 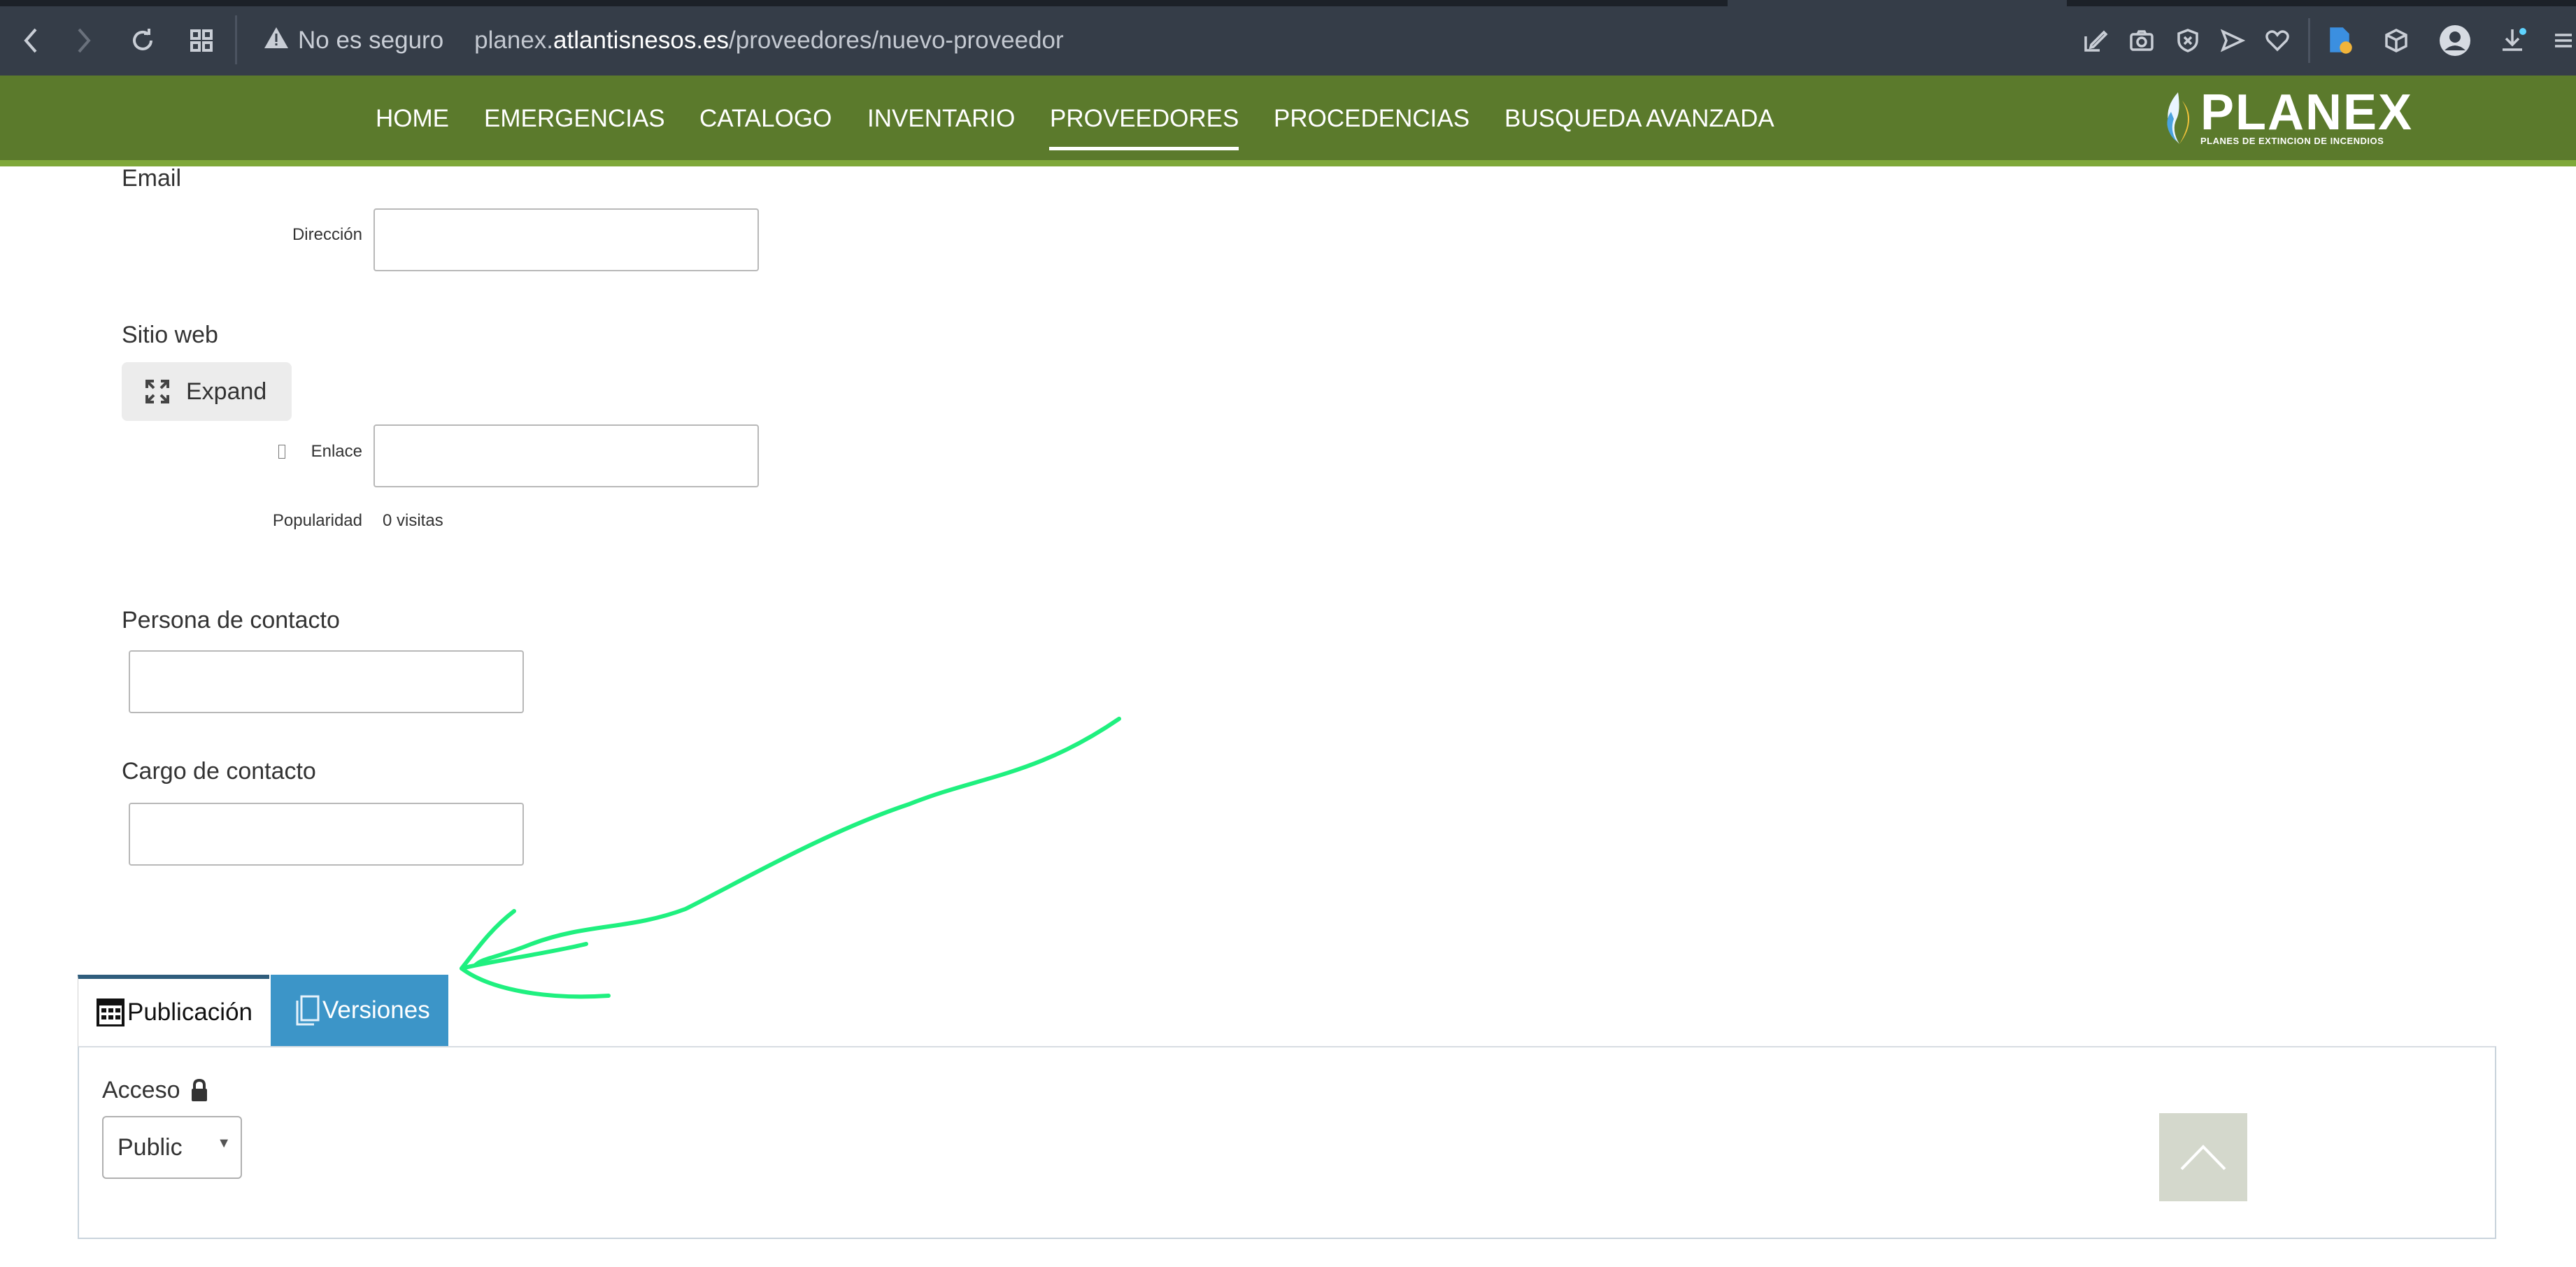 I want to click on annotation-arrow, so click(x=790, y=858).